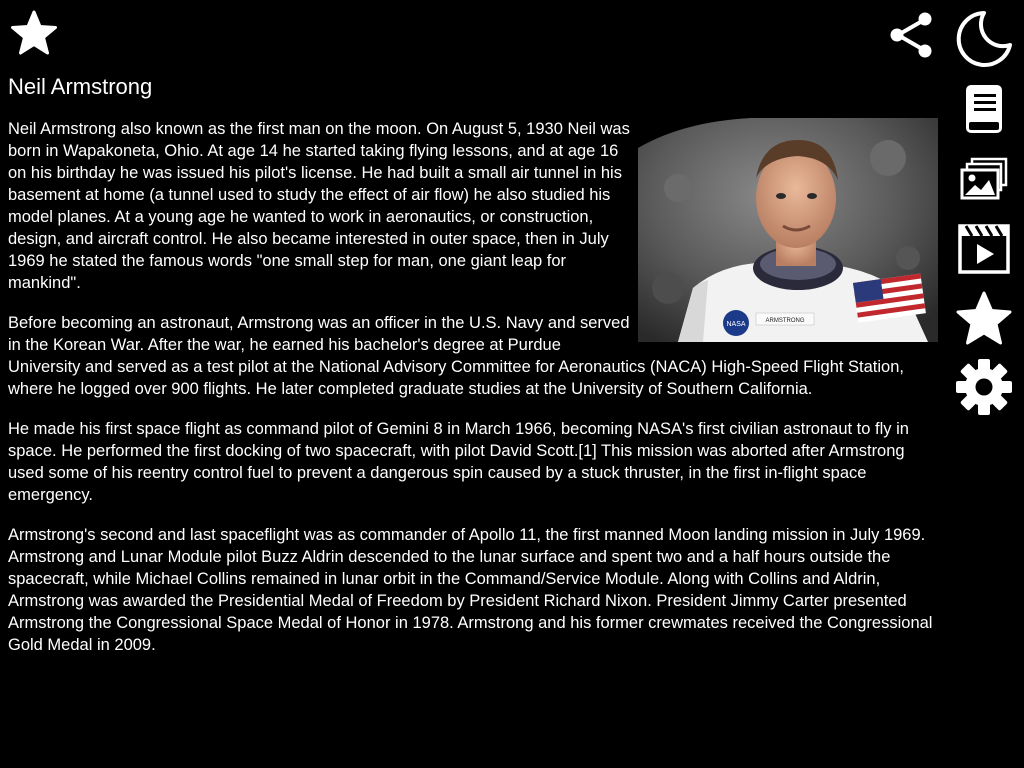 This screenshot has height=768, width=1024. What do you see at coordinates (735, 324) in the screenshot?
I see `nasa-badge: NASA` at bounding box center [735, 324].